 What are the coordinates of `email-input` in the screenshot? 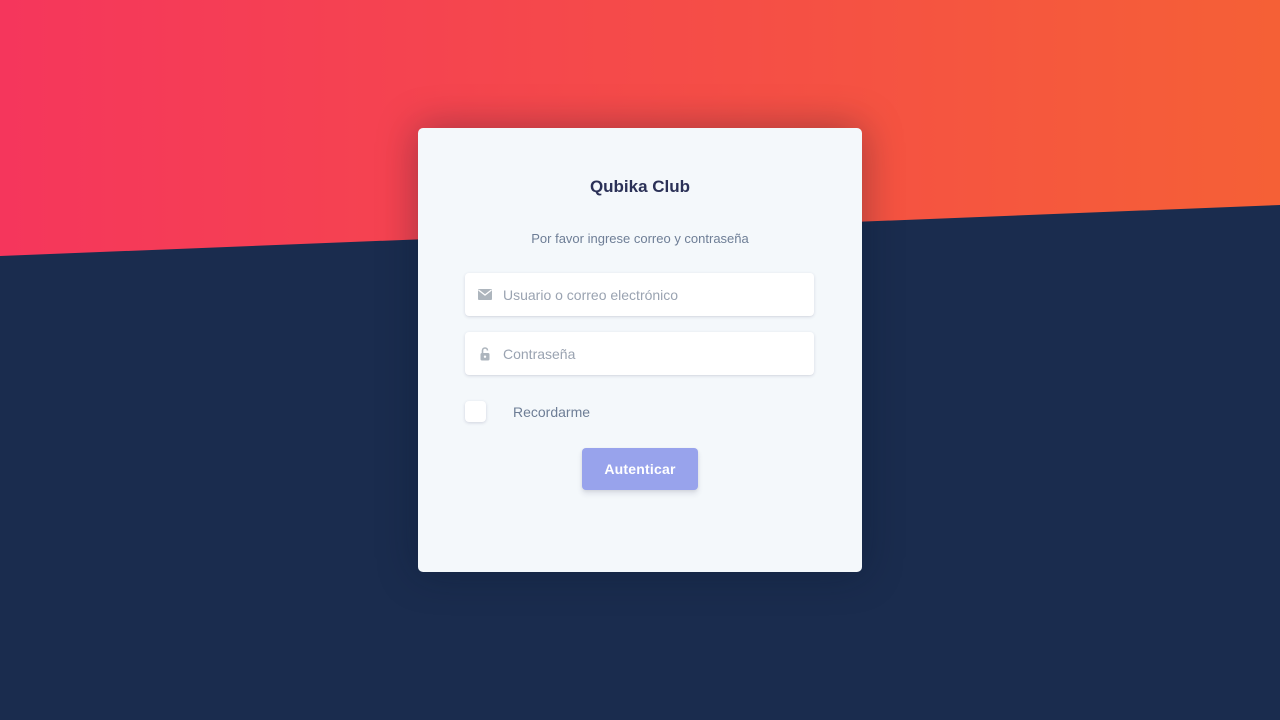 It's located at (658, 294).